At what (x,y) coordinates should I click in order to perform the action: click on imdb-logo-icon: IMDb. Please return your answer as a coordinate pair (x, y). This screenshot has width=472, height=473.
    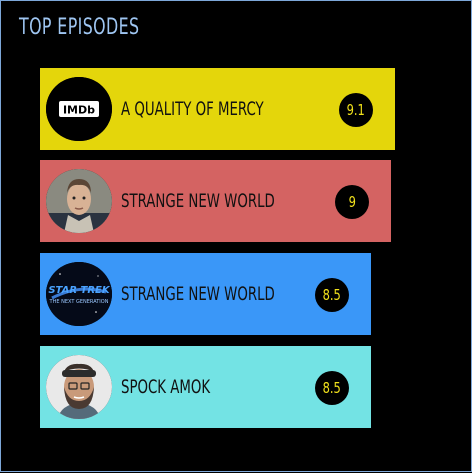
    Looking at the image, I should click on (79, 109).